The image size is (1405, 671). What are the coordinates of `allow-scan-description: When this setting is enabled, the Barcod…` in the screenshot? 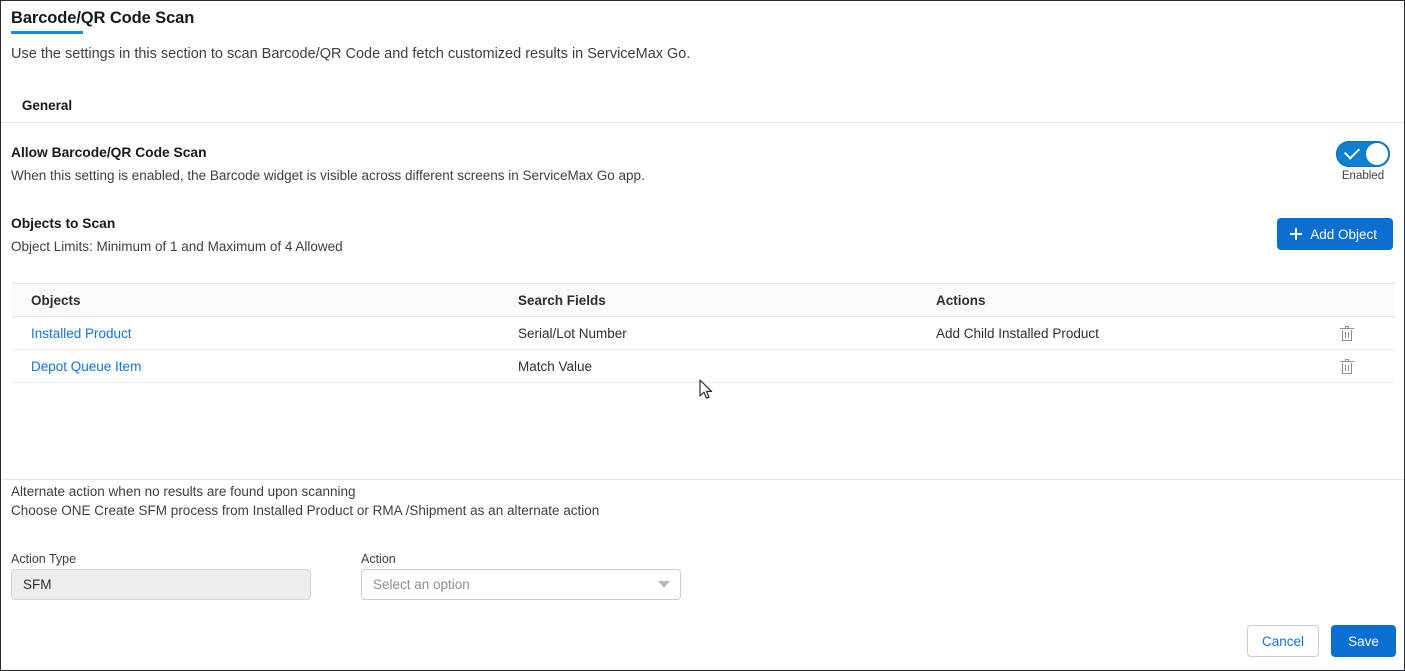 It's located at (328, 175).